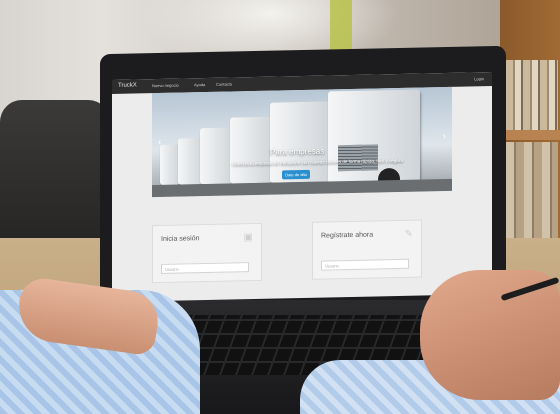 This screenshot has height=414, width=560. I want to click on hero-prev-icon: ‹, so click(159, 142).